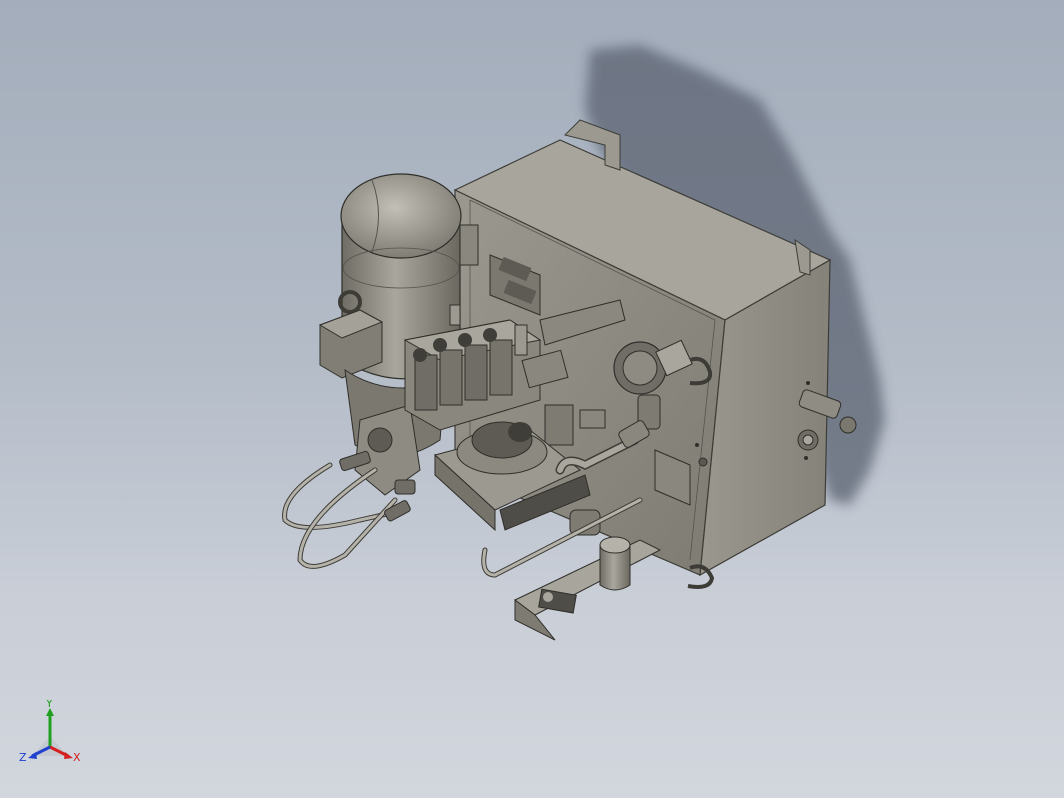 The height and width of the screenshot is (798, 1064). Describe the element at coordinates (77, 757) in the screenshot. I see `triad-x-label: X` at that location.